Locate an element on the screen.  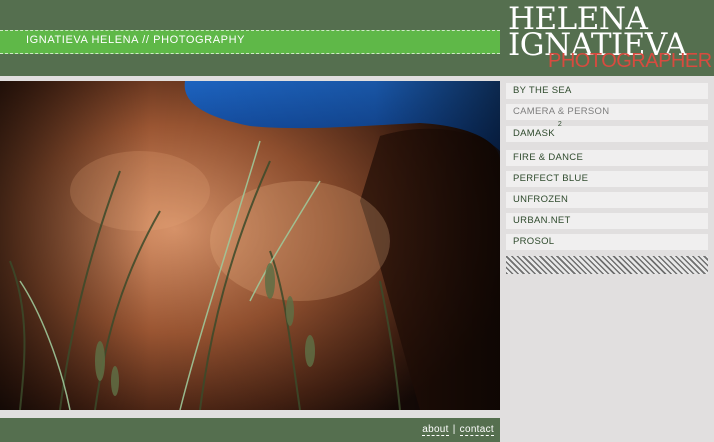
hatched-divider is located at coordinates (607, 265).